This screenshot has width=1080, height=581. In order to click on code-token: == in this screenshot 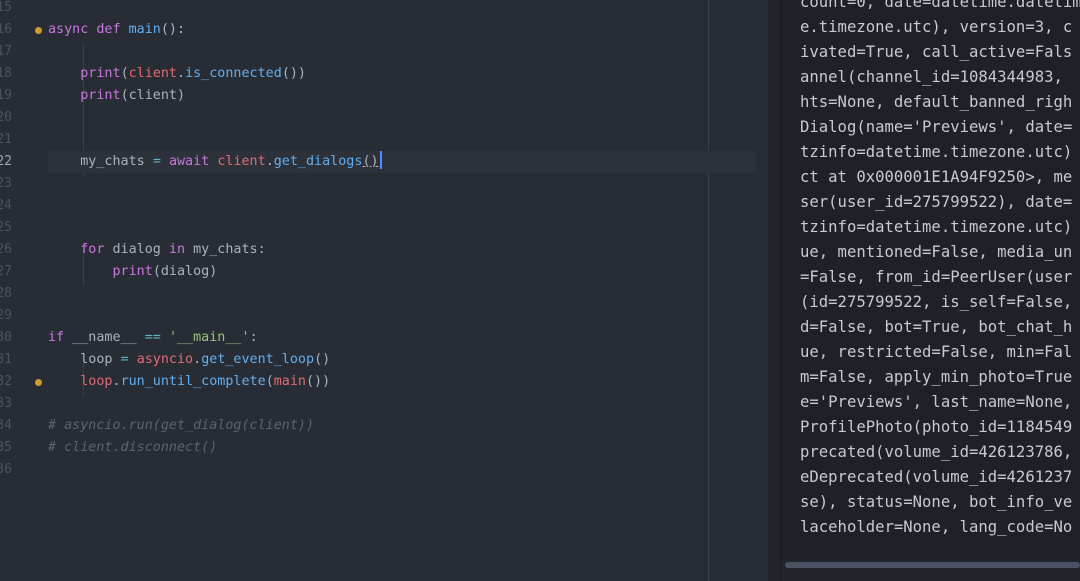, I will do `click(152, 337)`.